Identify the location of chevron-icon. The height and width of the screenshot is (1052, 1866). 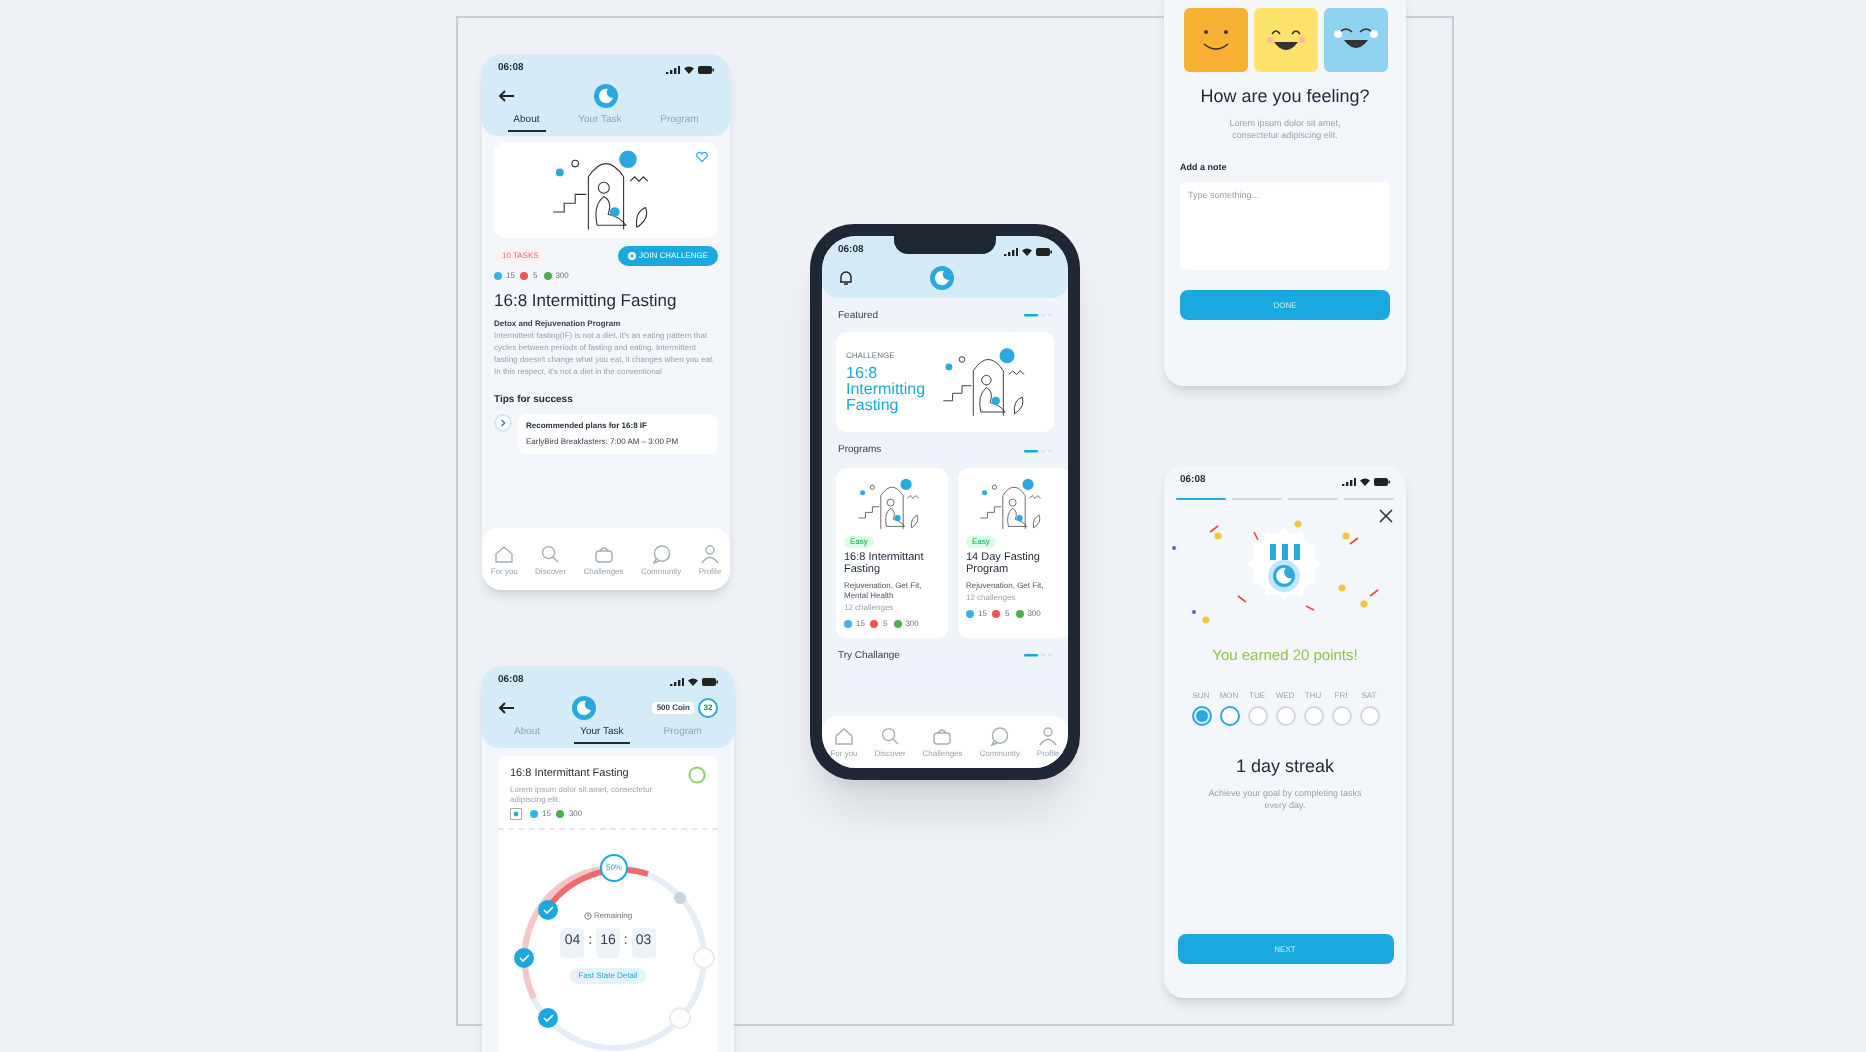
(503, 423).